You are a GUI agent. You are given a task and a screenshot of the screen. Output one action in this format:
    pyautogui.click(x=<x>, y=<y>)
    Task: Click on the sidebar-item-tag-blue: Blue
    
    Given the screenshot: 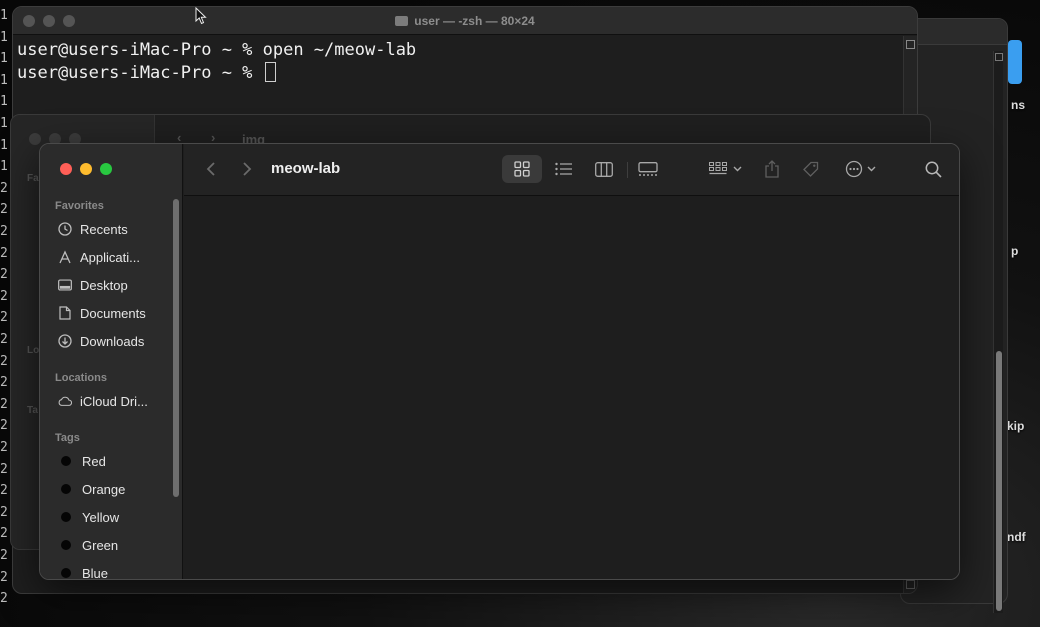 What is the action you would take?
    pyautogui.click(x=83, y=570)
    